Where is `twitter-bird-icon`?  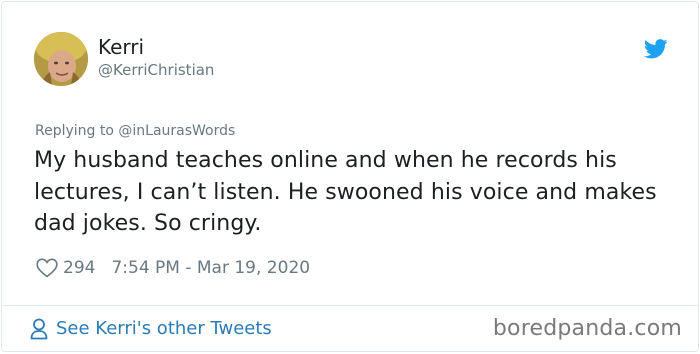
twitter-bird-icon is located at coordinates (655, 49).